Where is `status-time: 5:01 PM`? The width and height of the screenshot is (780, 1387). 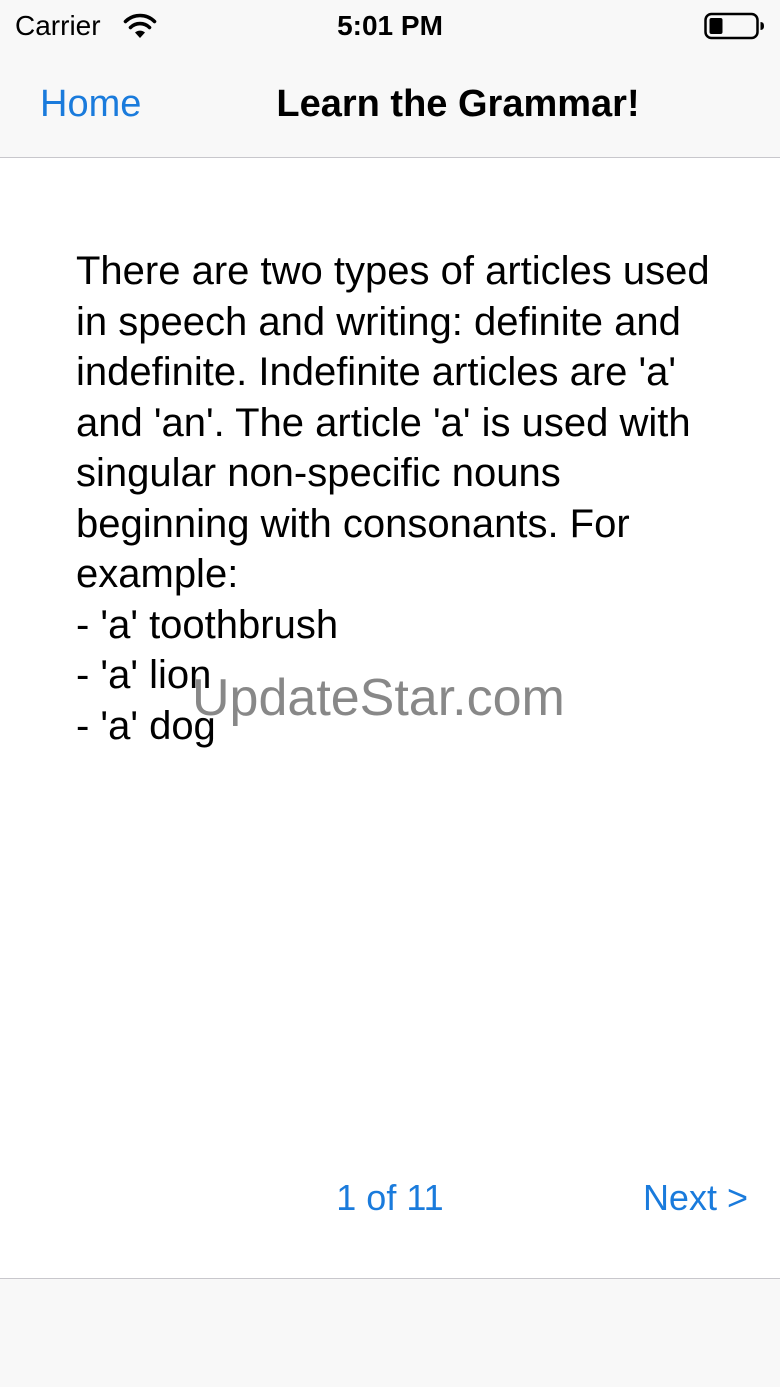
status-time: 5:01 PM is located at coordinates (390, 25).